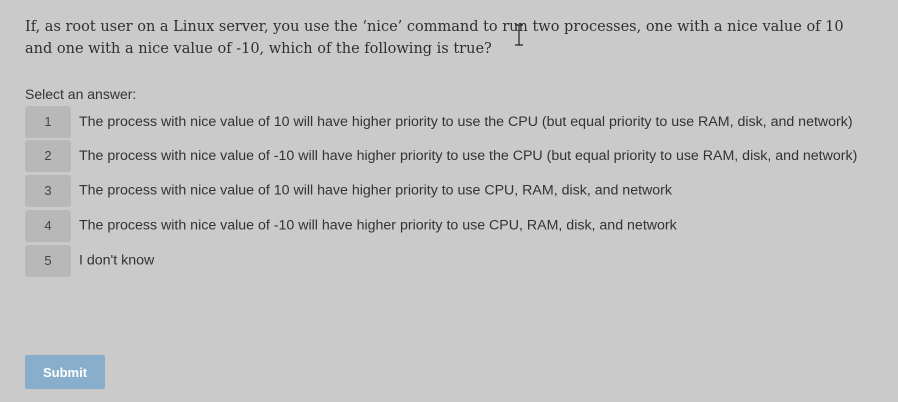 This screenshot has height=402, width=898. I want to click on text-cursor-icon, so click(519, 35).